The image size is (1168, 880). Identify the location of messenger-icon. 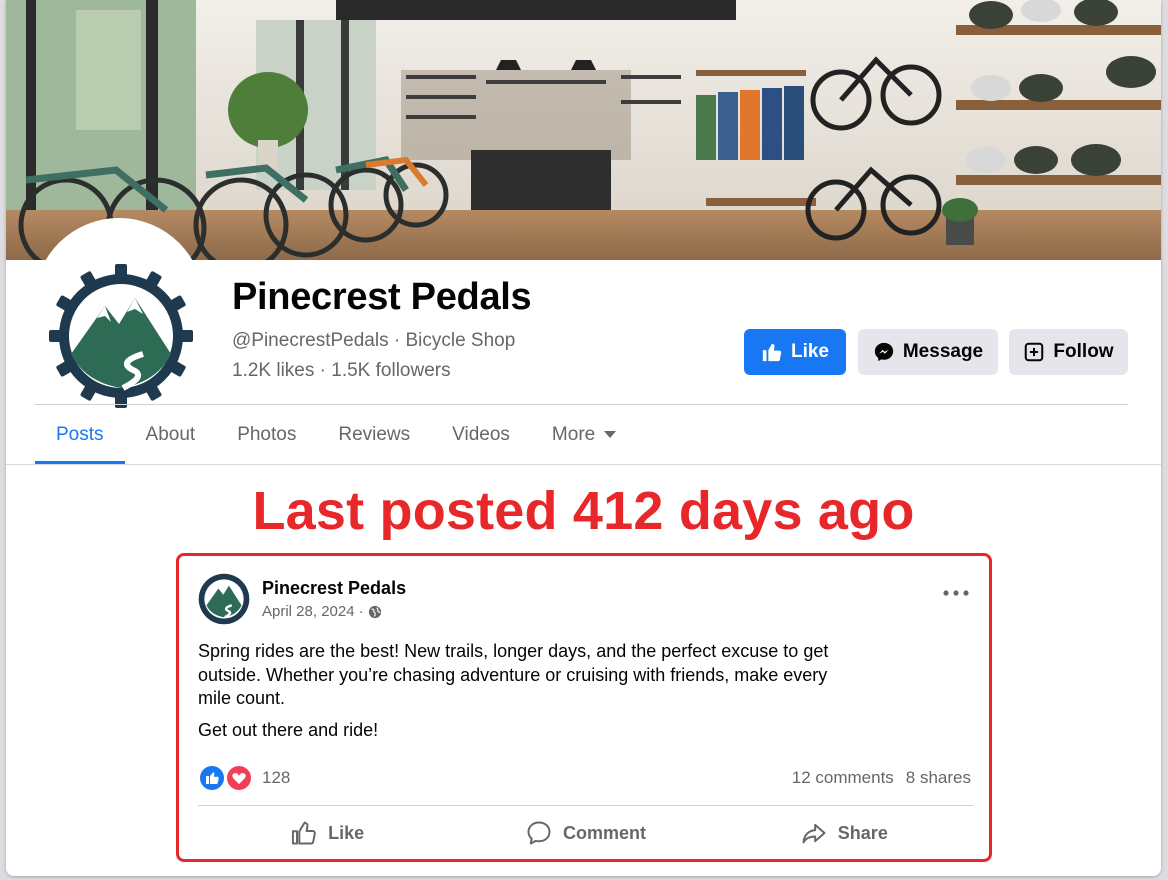
(884, 352).